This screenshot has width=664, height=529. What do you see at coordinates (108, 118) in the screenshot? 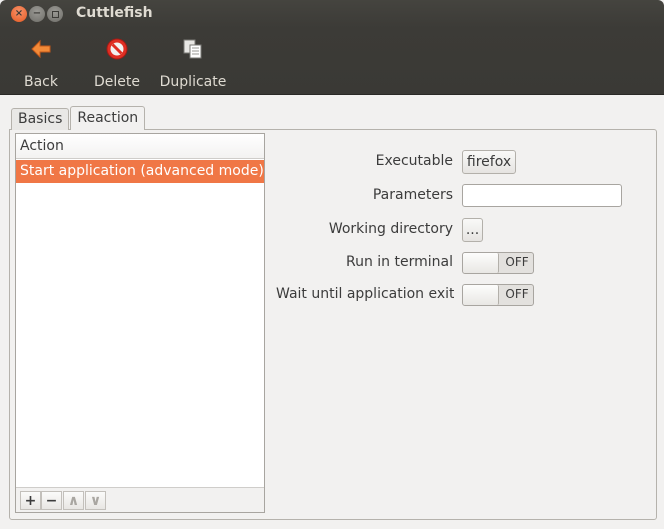
I see `tab-reaction: Reaction` at bounding box center [108, 118].